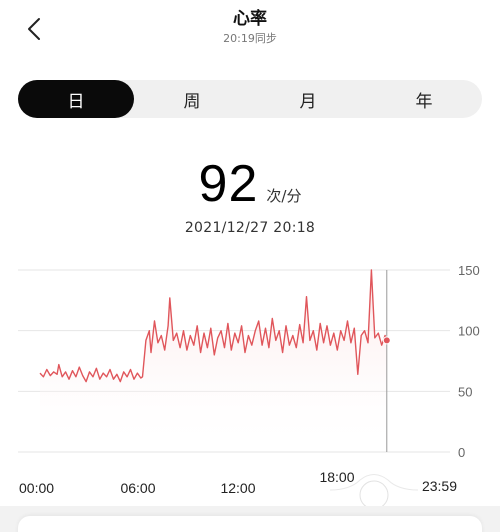  I want to click on y-tick-label: 100, so click(469, 331).